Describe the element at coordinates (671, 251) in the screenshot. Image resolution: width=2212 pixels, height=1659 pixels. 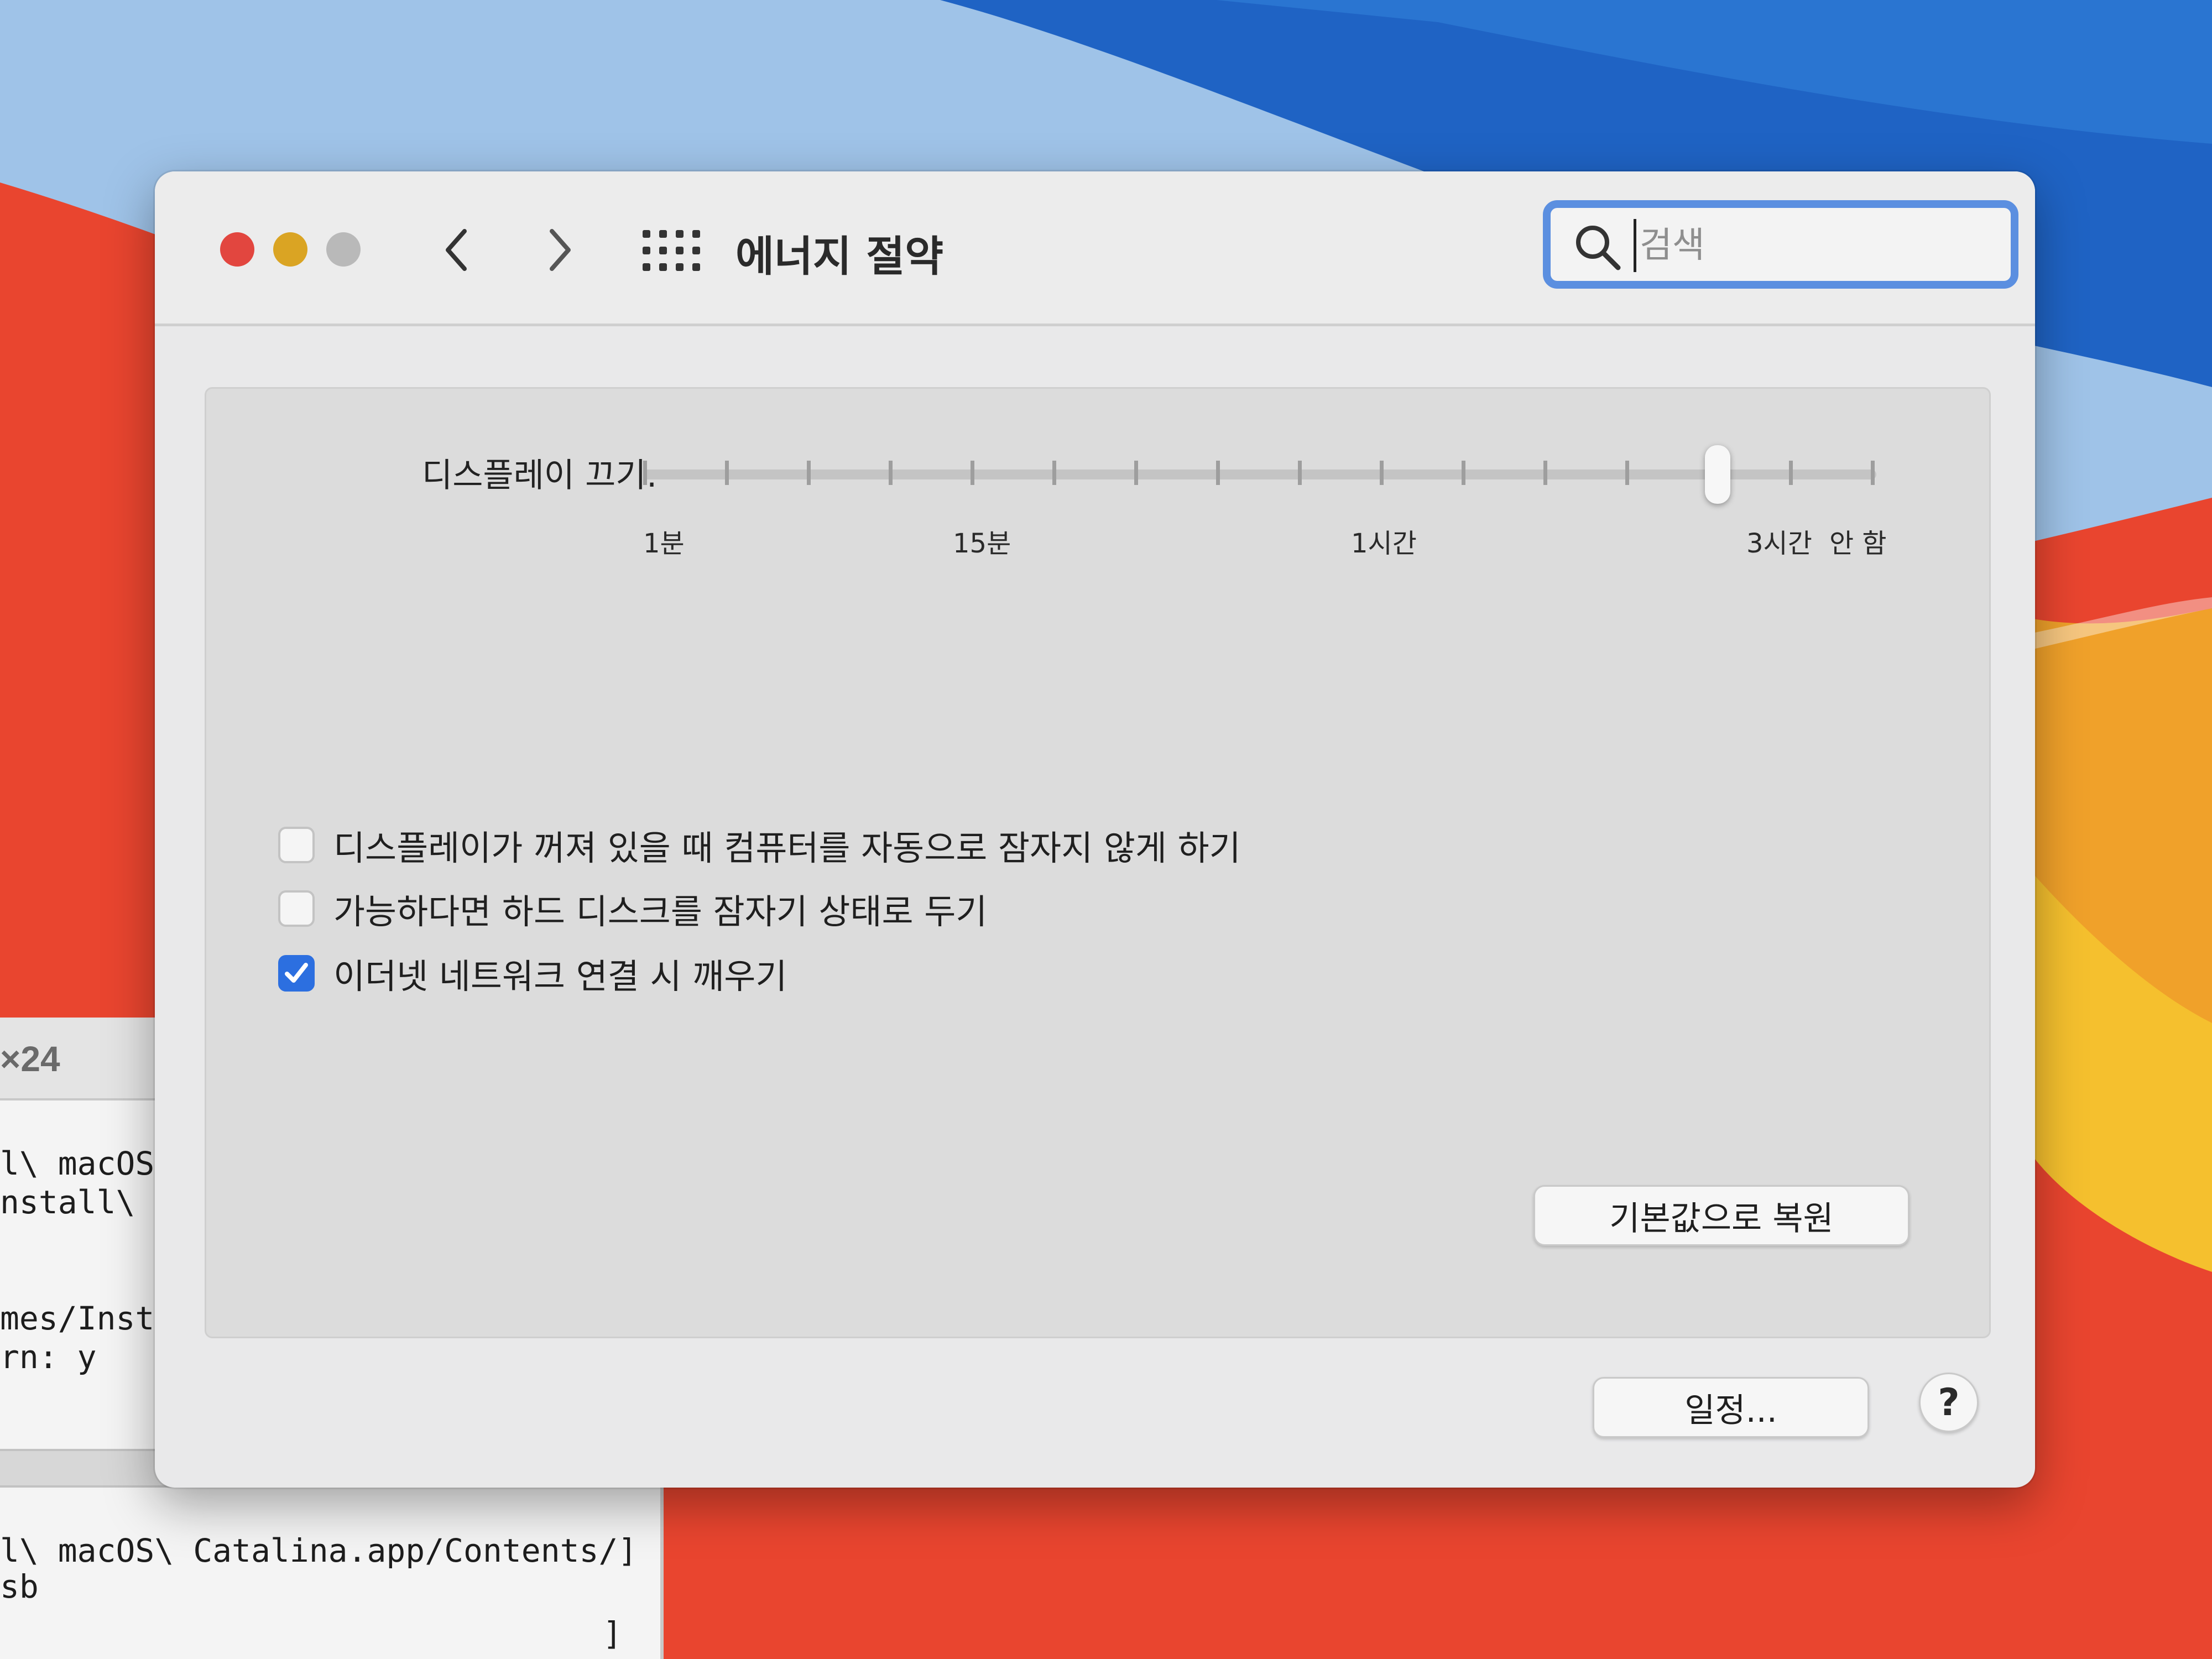
I see `grid-icon` at that location.